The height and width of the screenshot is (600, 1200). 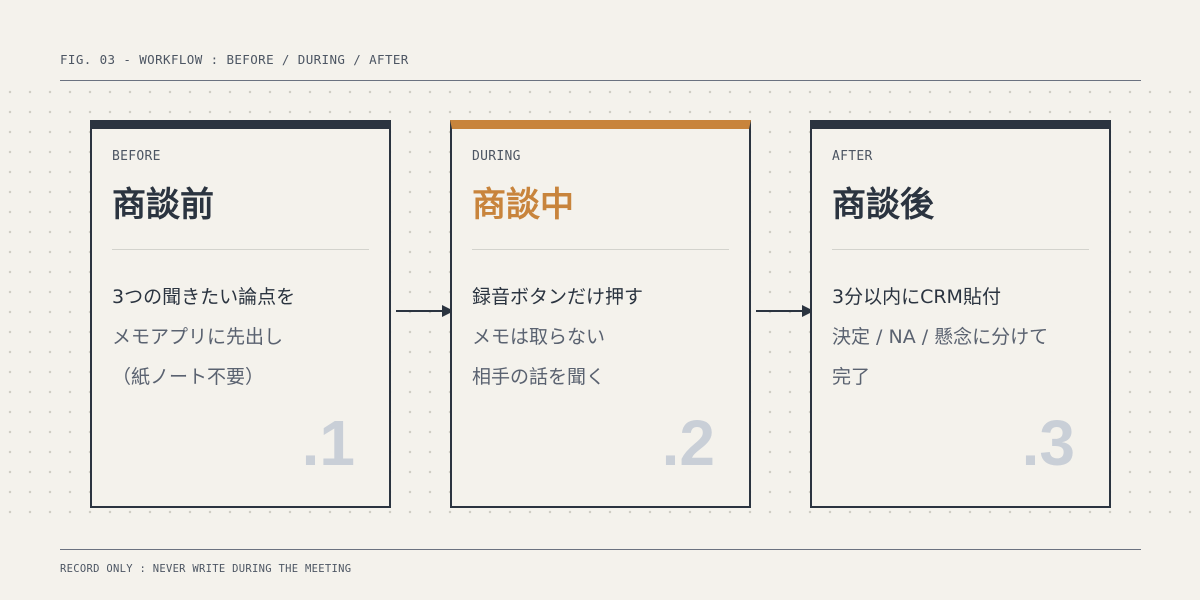 What do you see at coordinates (600, 41) in the screenshot?
I see `header-band` at bounding box center [600, 41].